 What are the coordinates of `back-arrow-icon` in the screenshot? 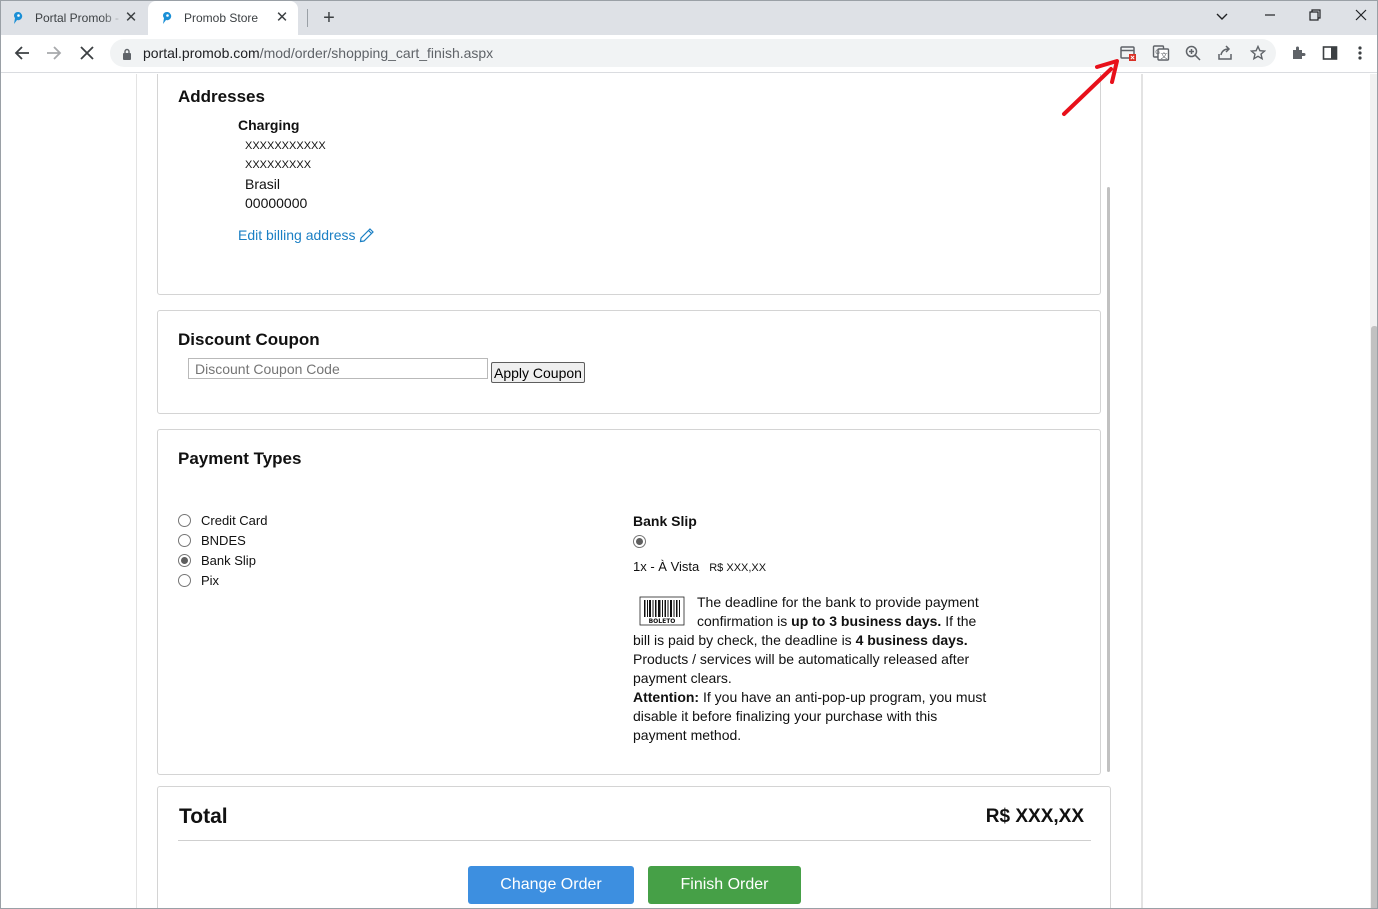 It's located at (22, 53).